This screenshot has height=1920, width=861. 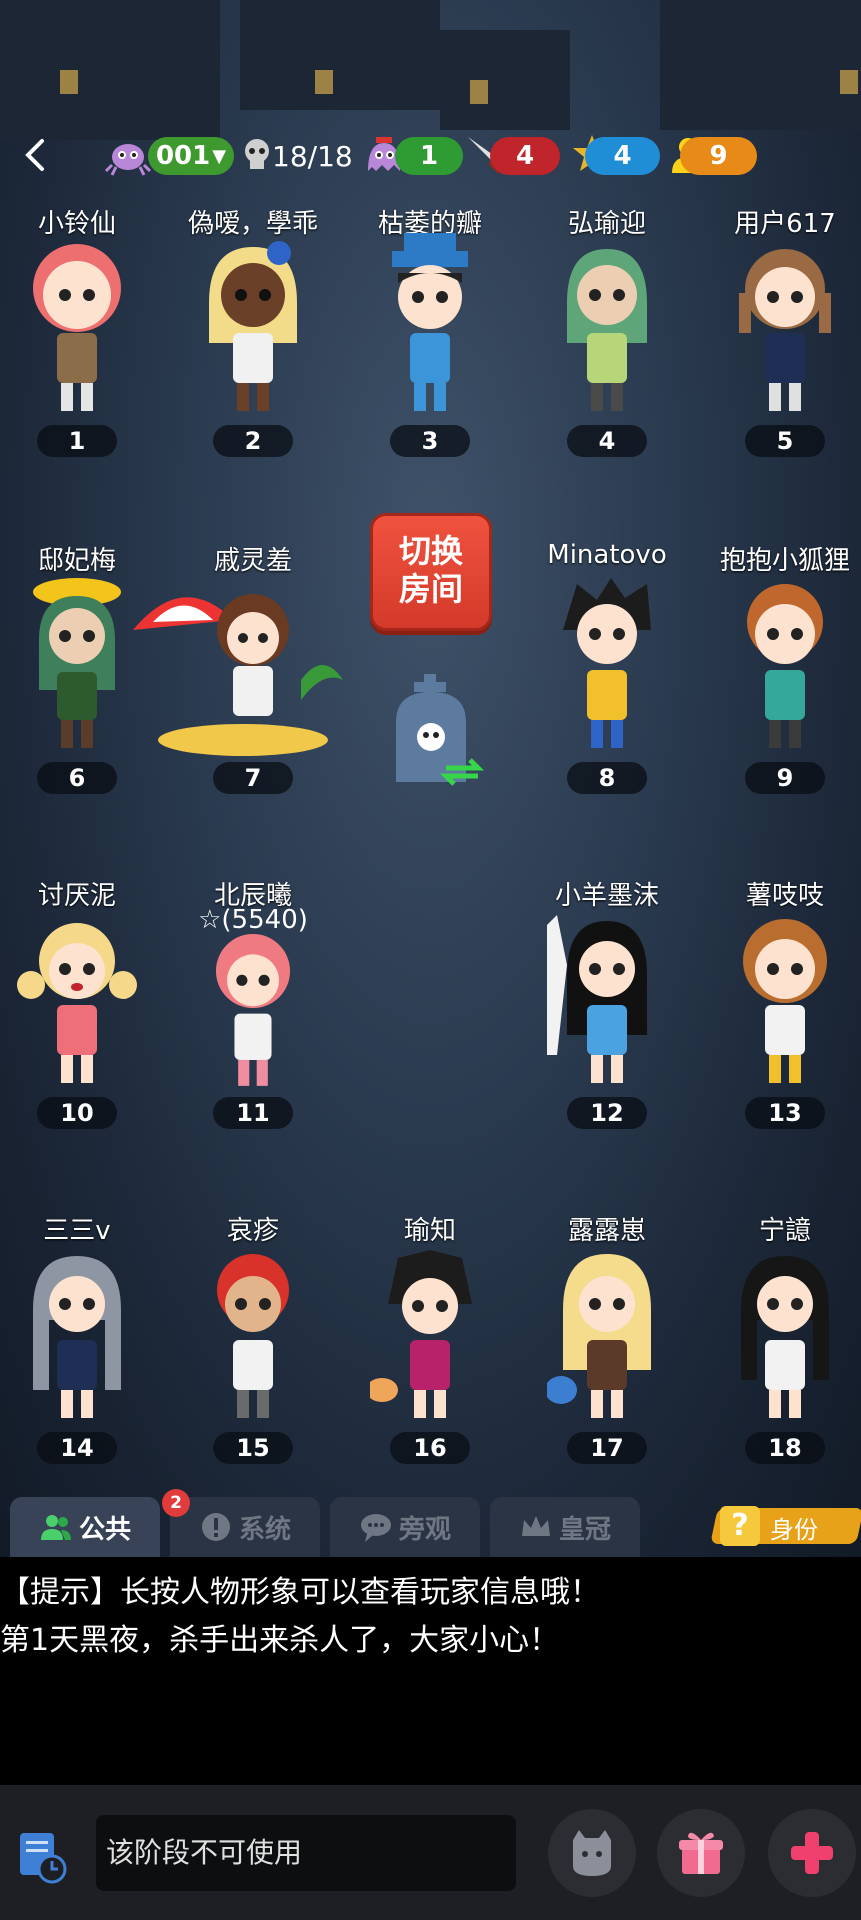 I want to click on player-slot-14: 三三v 14, so click(x=81, y=1350).